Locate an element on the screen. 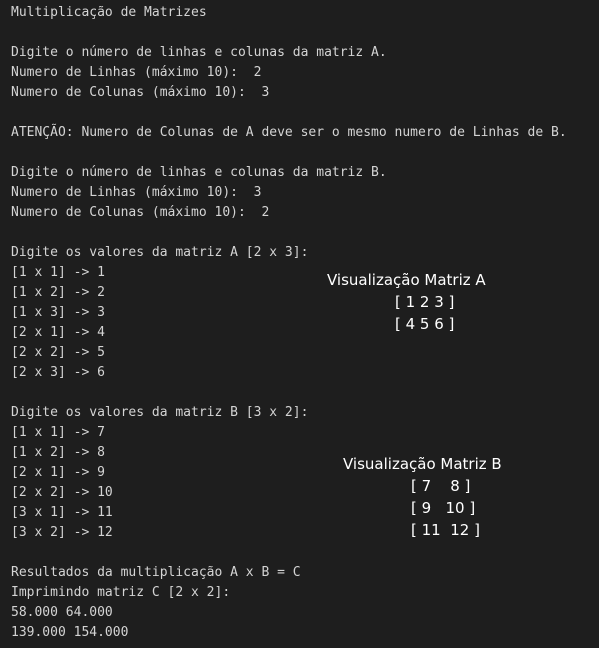 The image size is (599, 648). console-line: [1 x 2] -> 2 is located at coordinates (58, 292).